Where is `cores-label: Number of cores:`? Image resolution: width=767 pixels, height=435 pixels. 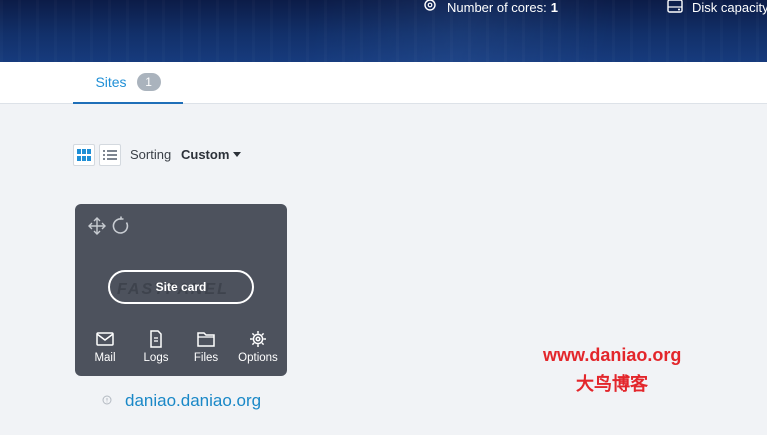 cores-label: Number of cores: is located at coordinates (497, 7).